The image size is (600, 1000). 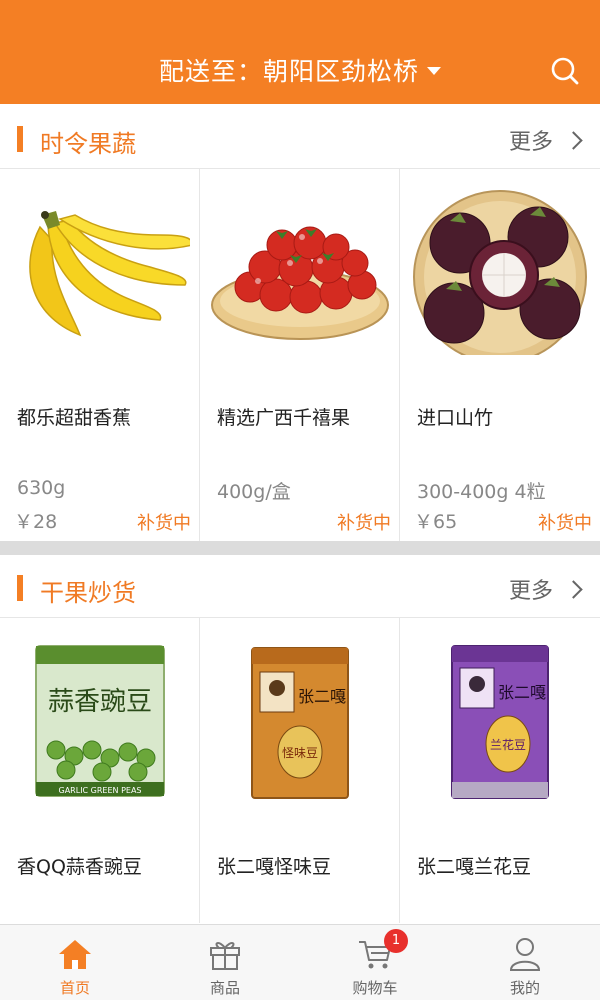 What do you see at coordinates (74, 988) in the screenshot?
I see `tab-label: 首页` at bounding box center [74, 988].